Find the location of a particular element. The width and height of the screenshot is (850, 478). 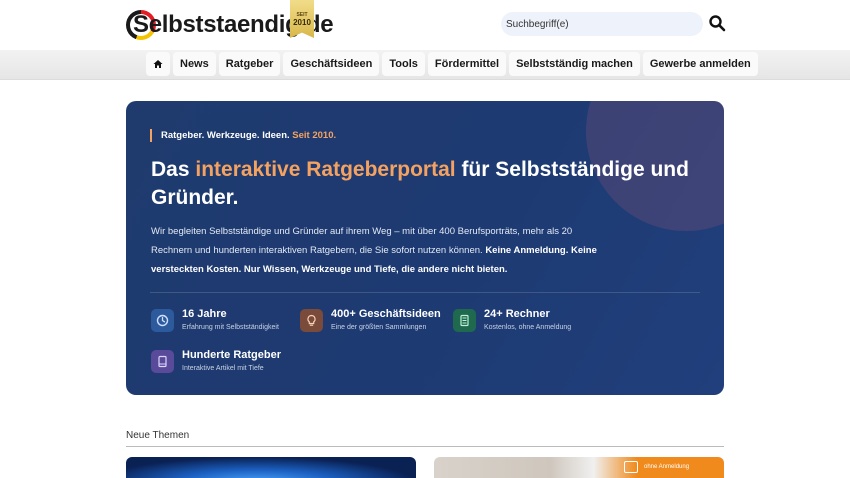

title-accent: interaktive Ratgeberportal is located at coordinates (325, 169).